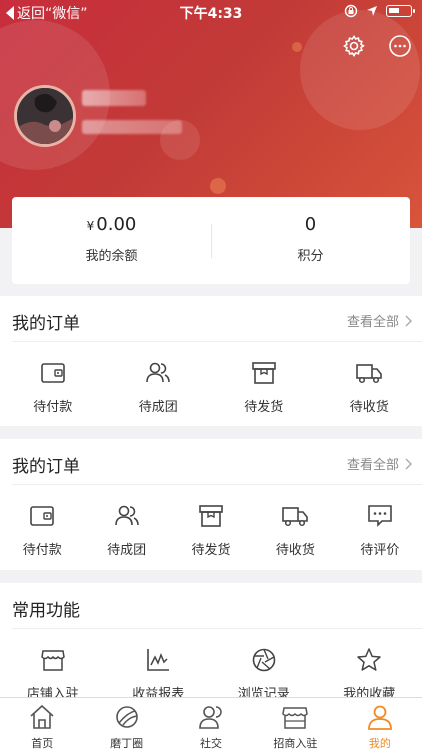 The image size is (422, 750). What do you see at coordinates (114, 98) in the screenshot?
I see `username-blurred` at bounding box center [114, 98].